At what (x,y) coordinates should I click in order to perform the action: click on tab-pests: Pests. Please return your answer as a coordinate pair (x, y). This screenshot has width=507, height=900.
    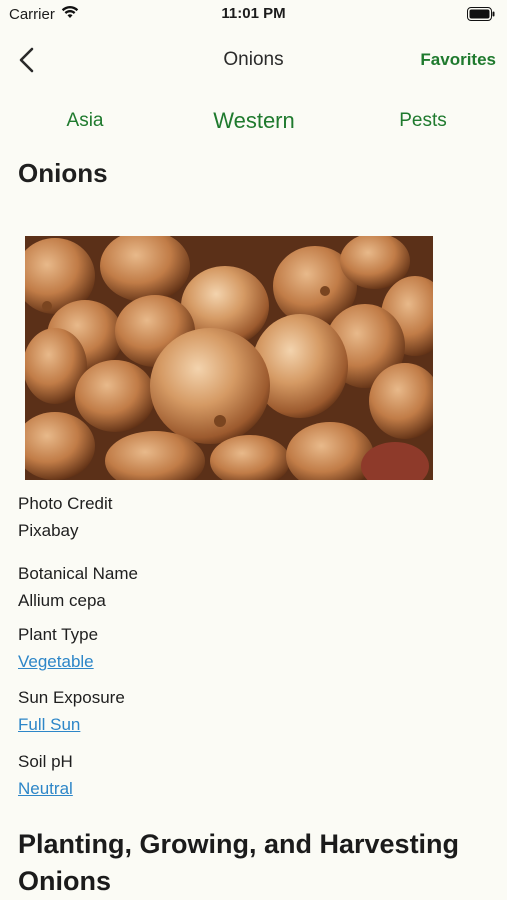
    Looking at the image, I should click on (423, 121).